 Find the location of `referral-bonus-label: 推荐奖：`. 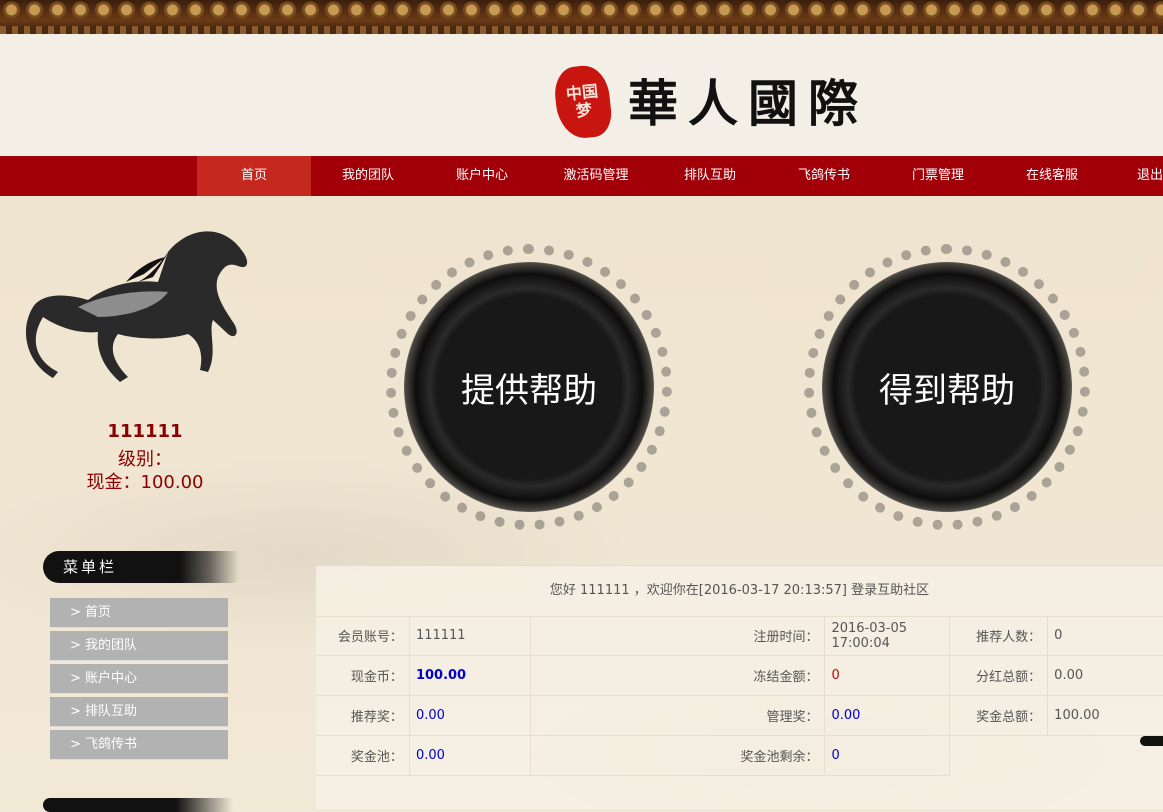

referral-bonus-label: 推荐奖： is located at coordinates (363, 715).